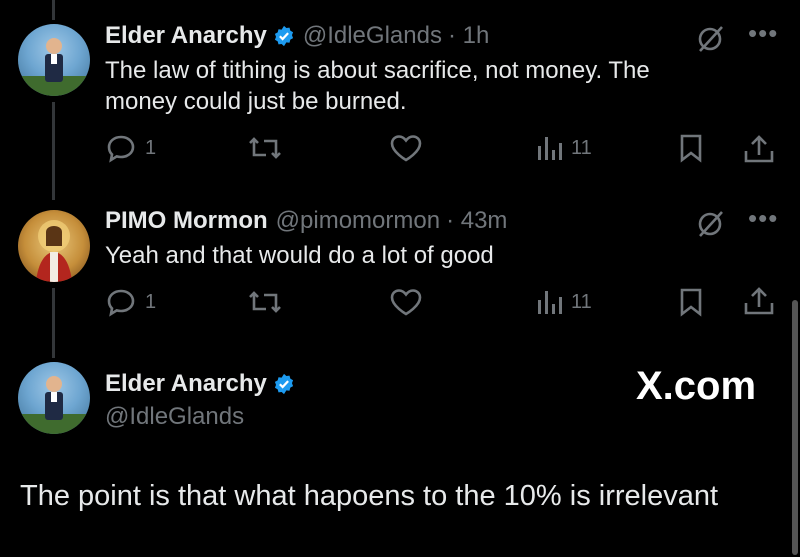 The height and width of the screenshot is (557, 800). What do you see at coordinates (696, 386) in the screenshot?
I see `watermark: X.com` at bounding box center [696, 386].